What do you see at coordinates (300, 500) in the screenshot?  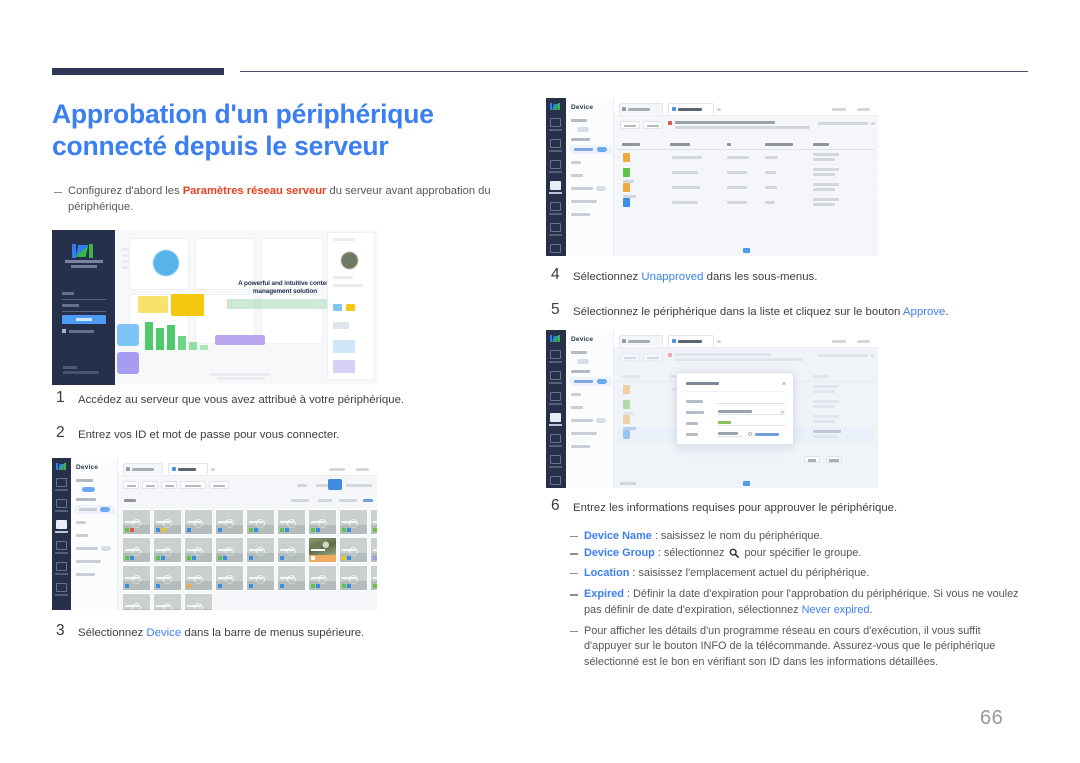 I see `sort-by` at bounding box center [300, 500].